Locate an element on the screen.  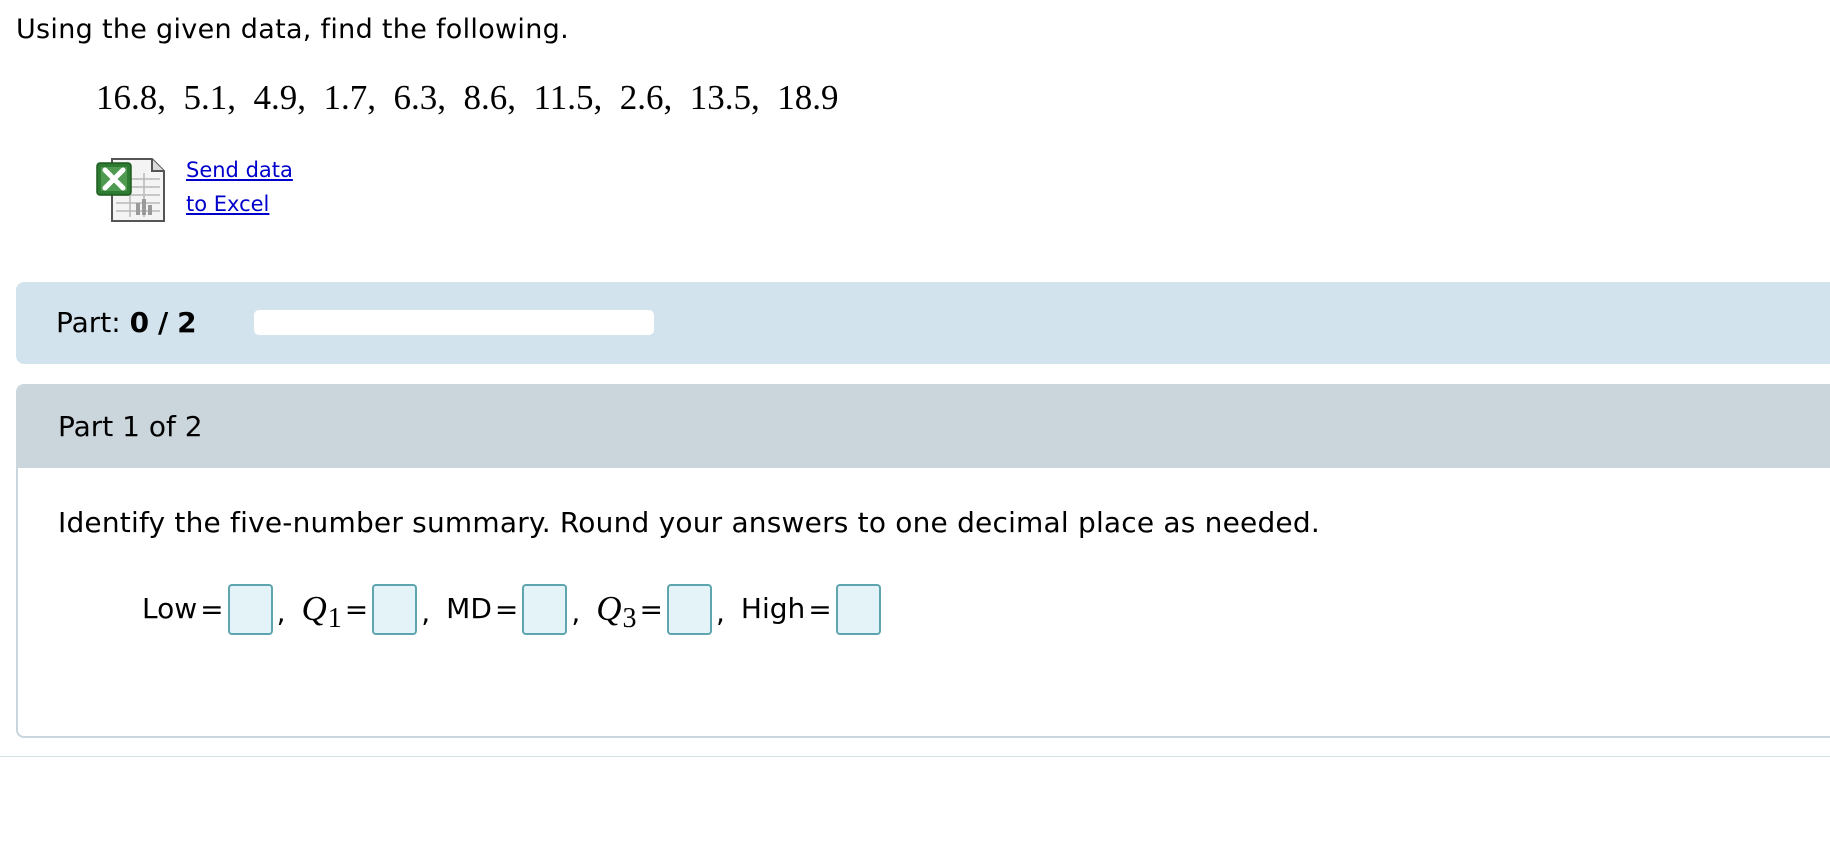
low-input is located at coordinates (250, 609).